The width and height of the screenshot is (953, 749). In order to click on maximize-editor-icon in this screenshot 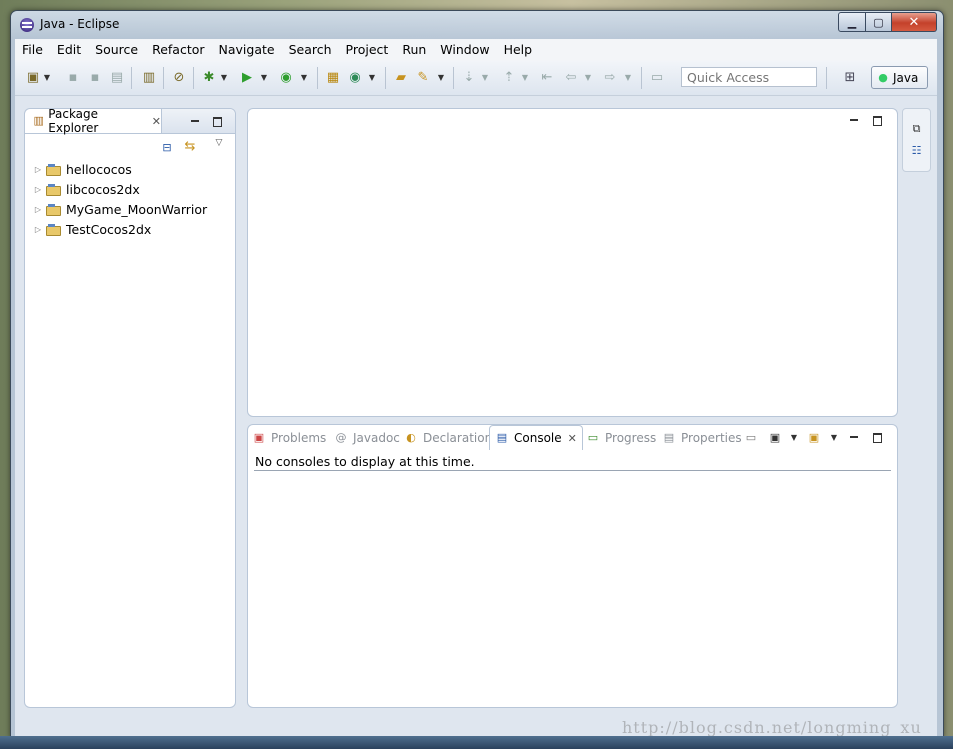, I will do `click(877, 120)`.